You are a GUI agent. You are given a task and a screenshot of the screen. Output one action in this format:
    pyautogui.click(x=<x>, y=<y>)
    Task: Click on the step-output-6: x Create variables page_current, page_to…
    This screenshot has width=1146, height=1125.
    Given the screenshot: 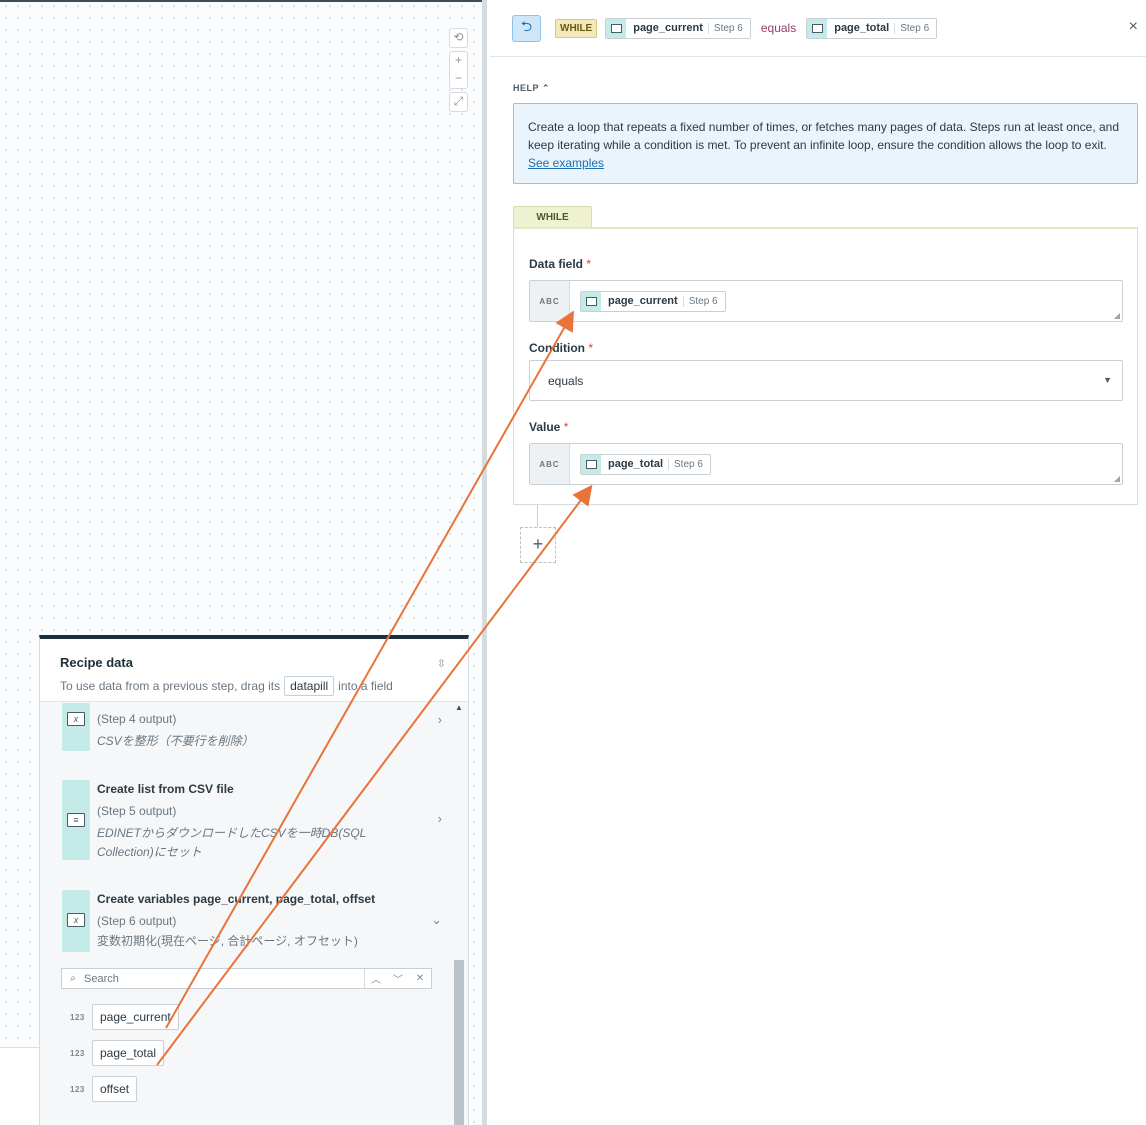 What is the action you would take?
    pyautogui.click(x=252, y=921)
    